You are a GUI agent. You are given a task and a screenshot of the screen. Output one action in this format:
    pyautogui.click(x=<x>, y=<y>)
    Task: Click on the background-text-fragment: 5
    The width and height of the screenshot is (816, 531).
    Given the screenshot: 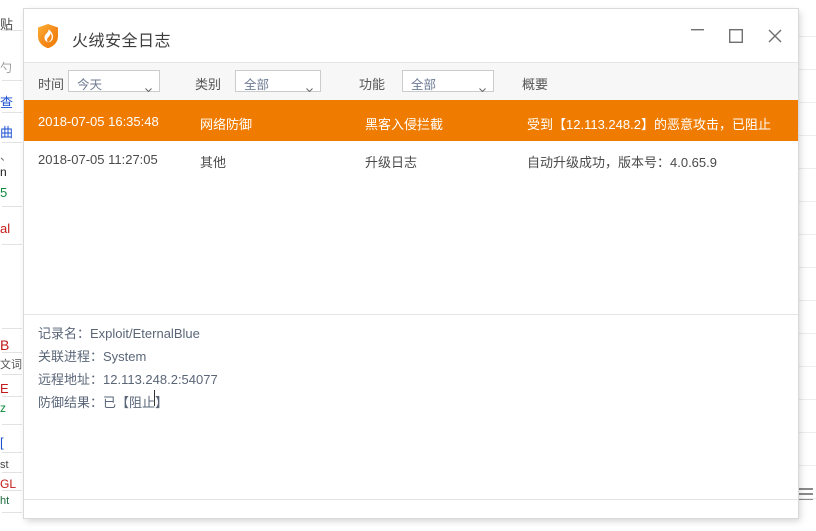 What is the action you would take?
    pyautogui.click(x=4, y=192)
    